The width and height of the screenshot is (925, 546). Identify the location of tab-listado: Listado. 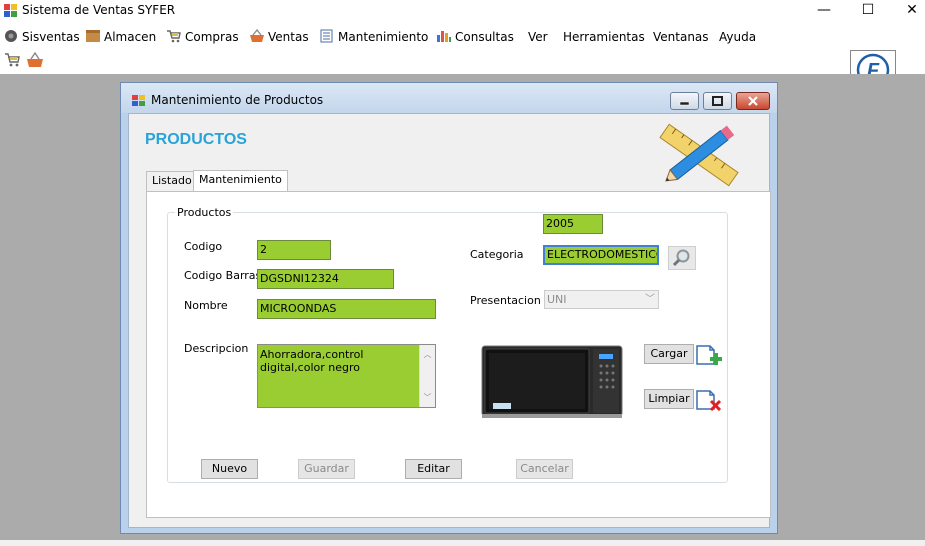
(172, 181).